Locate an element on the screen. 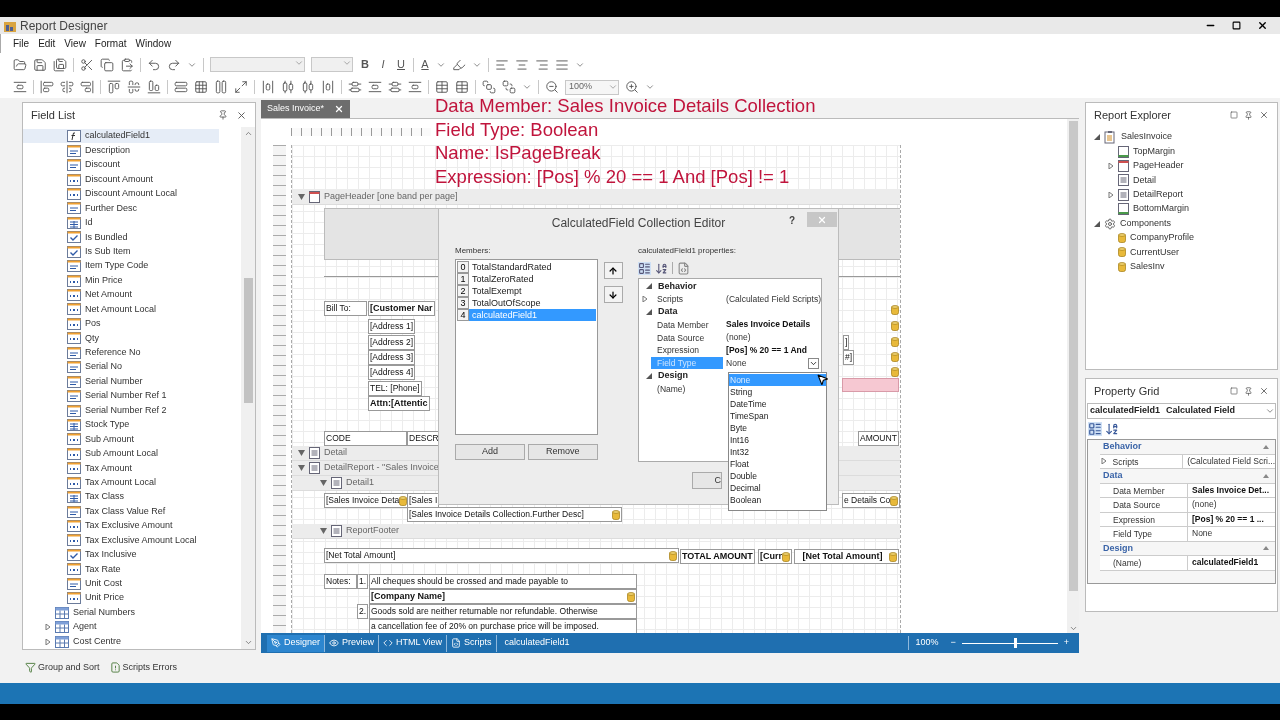  dropdown-option: Int32 is located at coordinates (777, 452).